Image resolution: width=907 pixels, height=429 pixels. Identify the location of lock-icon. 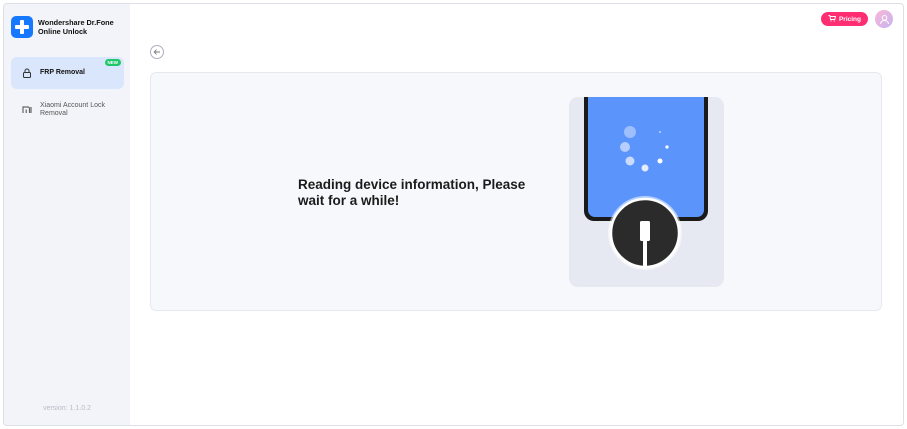
(27, 73).